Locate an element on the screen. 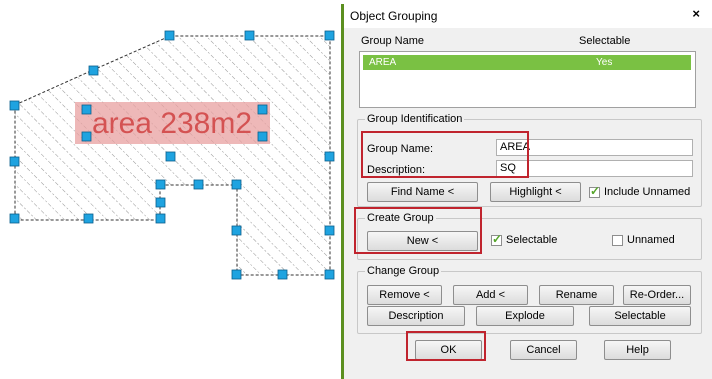 The image size is (712, 379). unnamed-checkbox: Unnamed is located at coordinates (643, 240).